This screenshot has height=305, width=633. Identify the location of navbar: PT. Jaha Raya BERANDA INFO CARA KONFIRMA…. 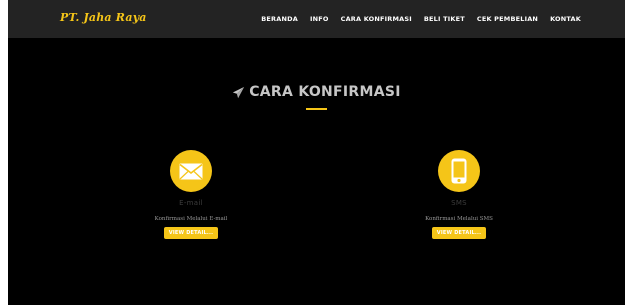
(316, 19).